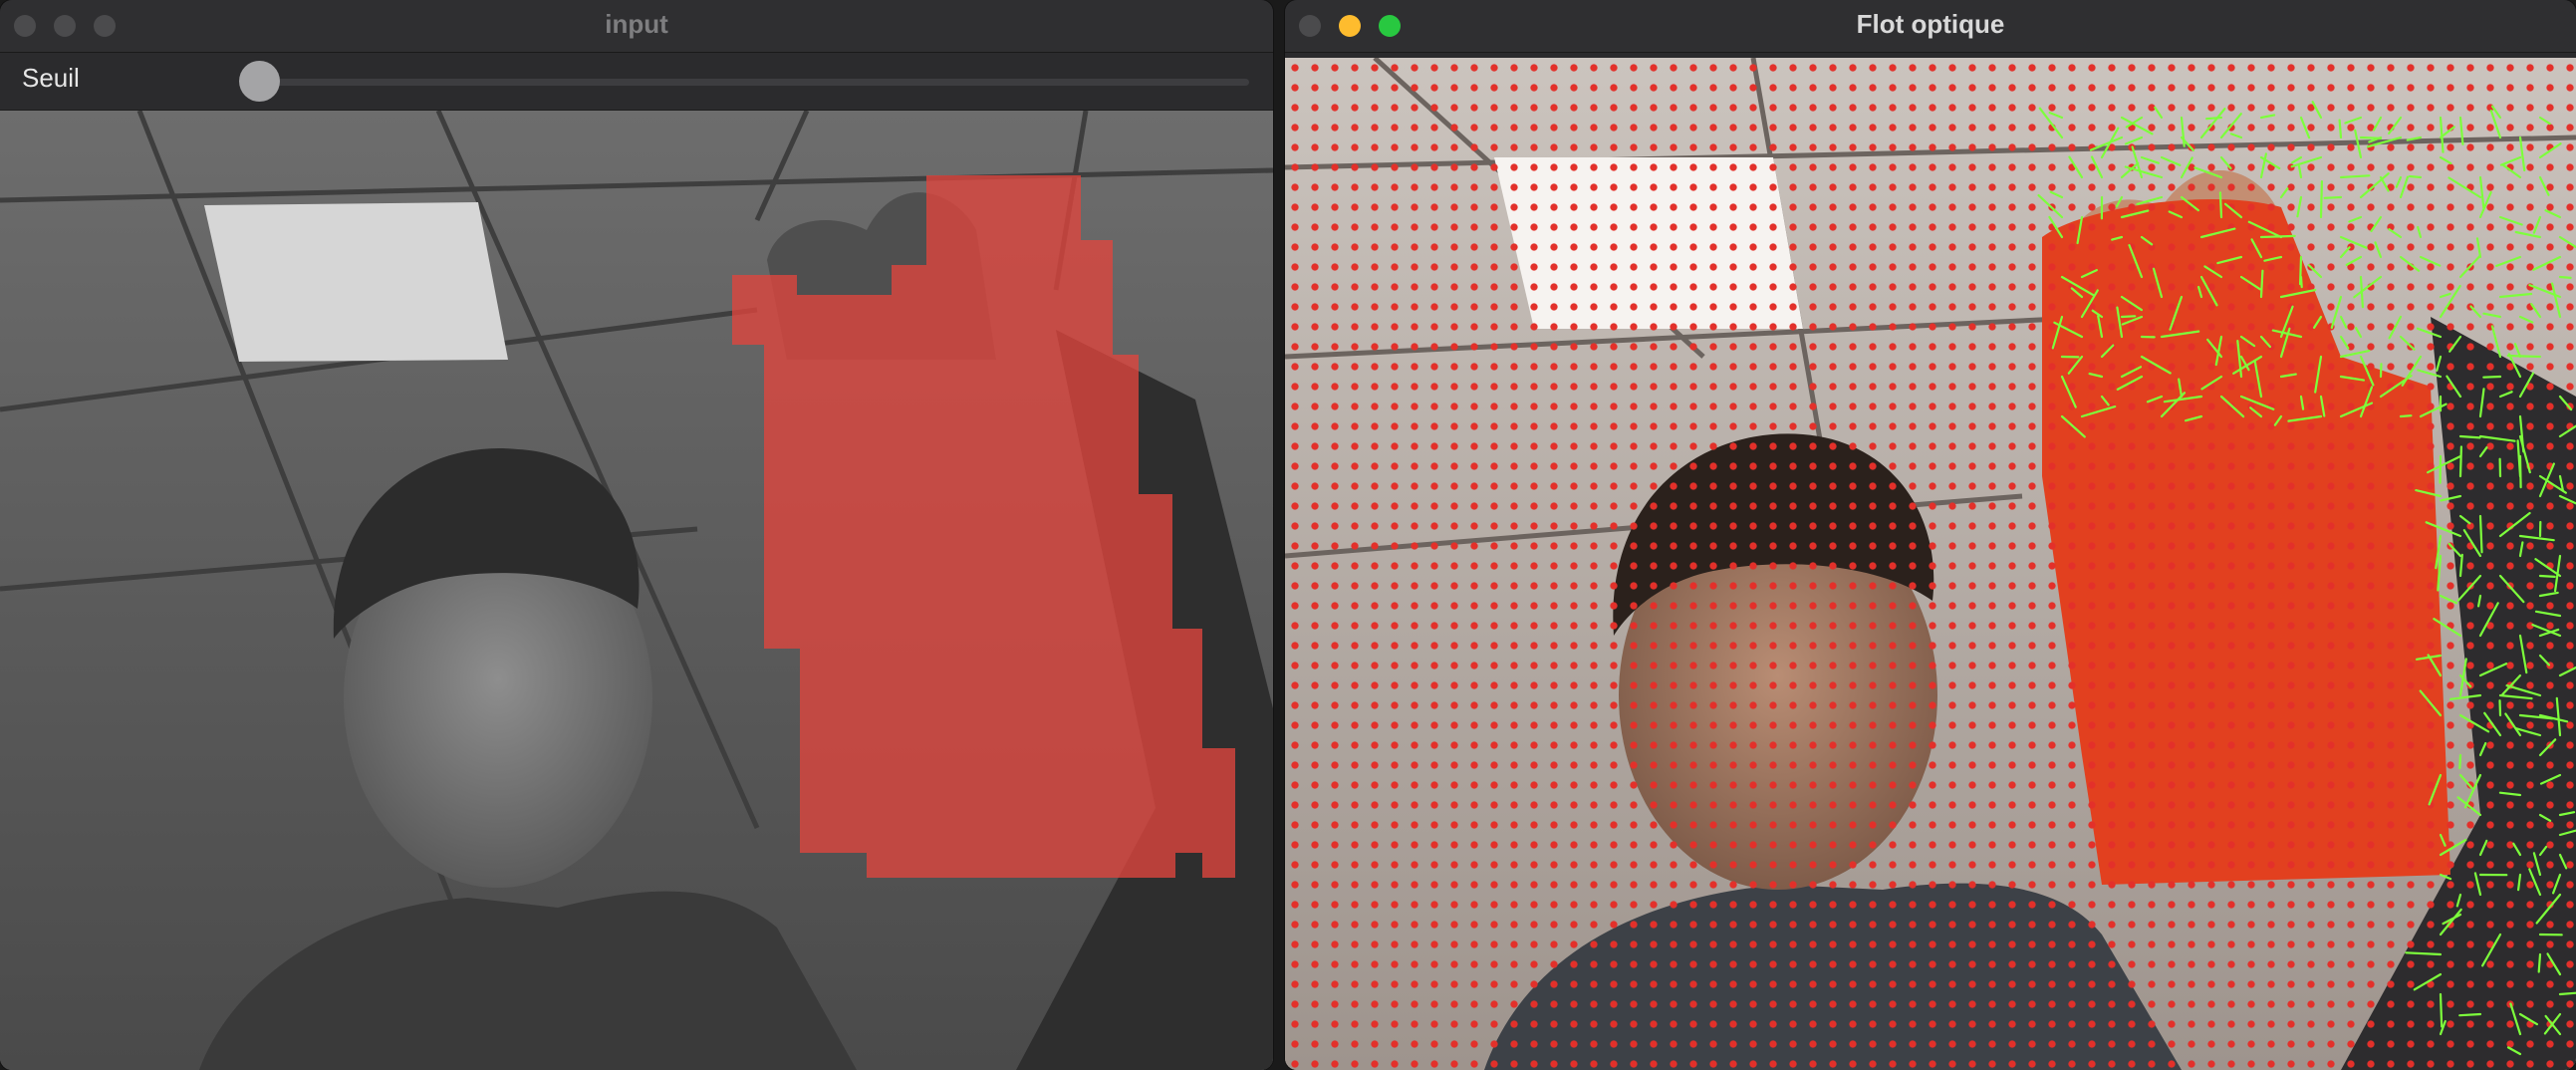 Image resolution: width=2576 pixels, height=1070 pixels. Describe the element at coordinates (259, 82) in the screenshot. I see `threshold-slider-thumb` at that location.